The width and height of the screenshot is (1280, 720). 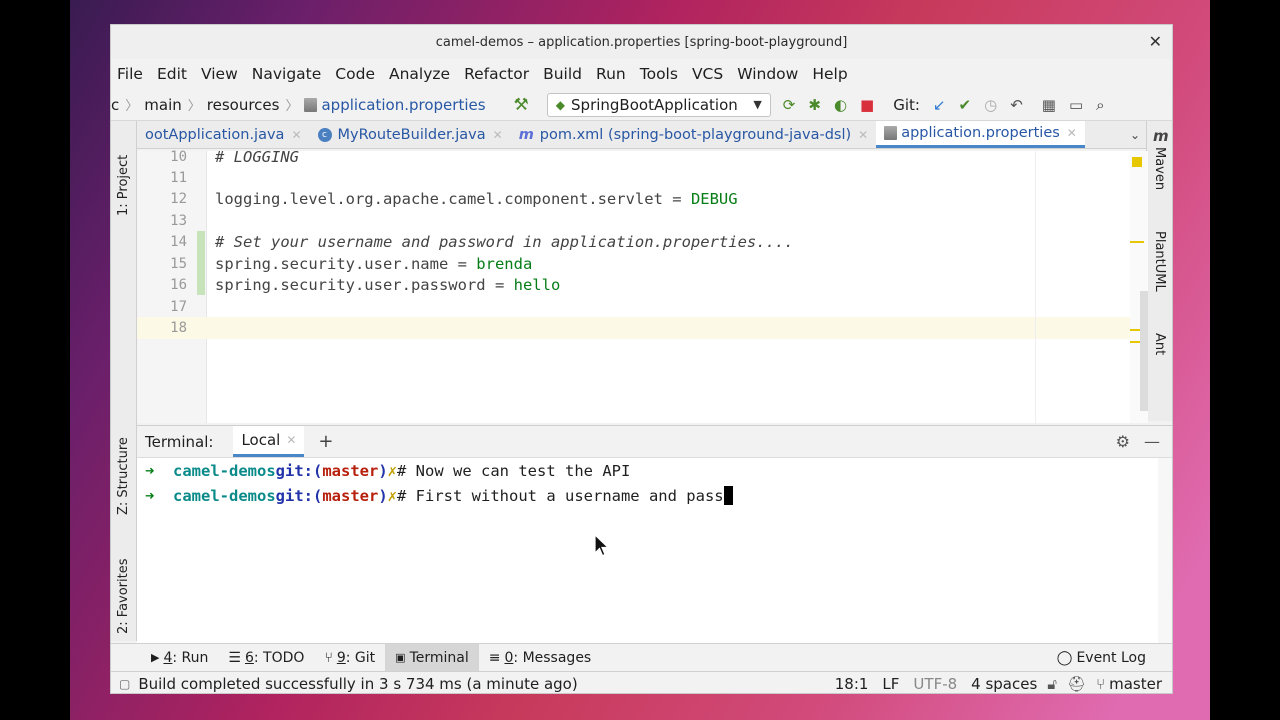 What do you see at coordinates (1076, 684) in the screenshot?
I see `inspector-icon: ⛑︎` at bounding box center [1076, 684].